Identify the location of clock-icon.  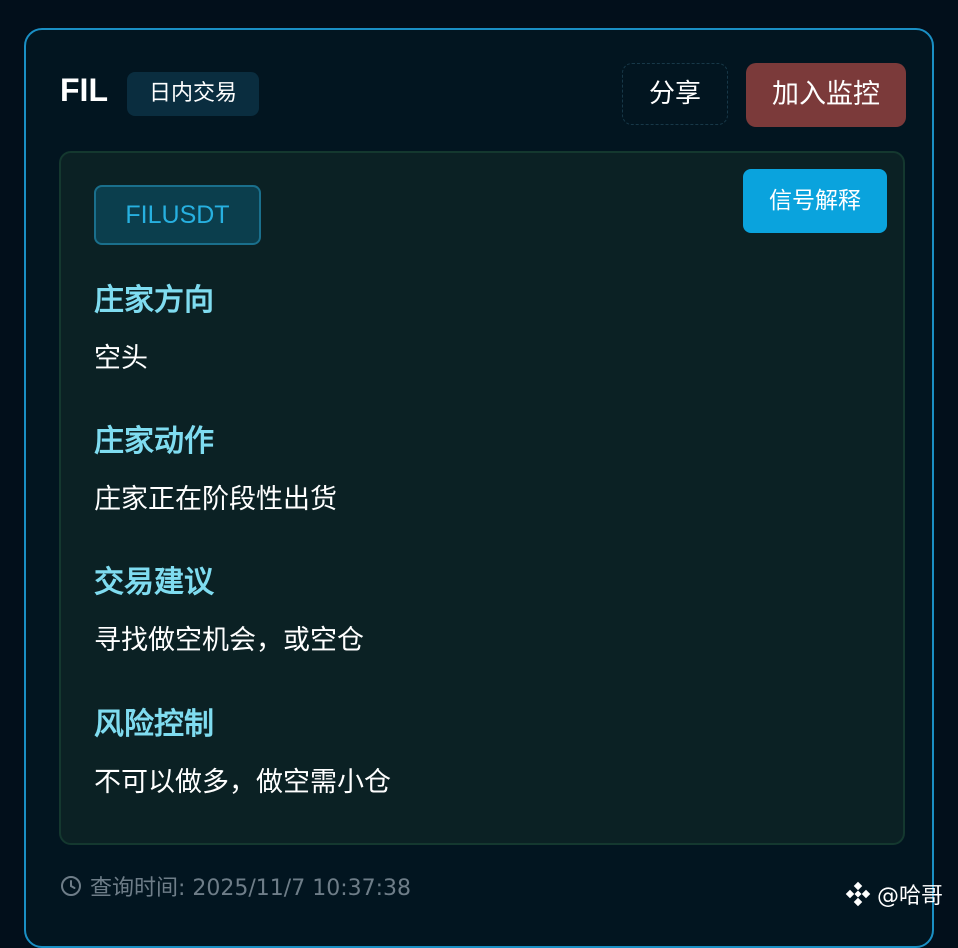
(71, 886).